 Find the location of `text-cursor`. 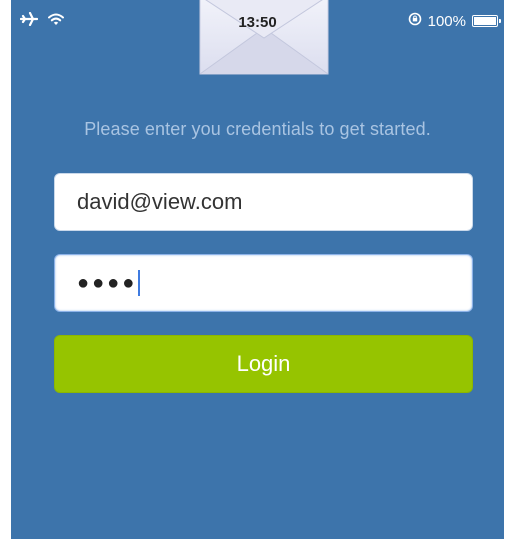

text-cursor is located at coordinates (139, 283).